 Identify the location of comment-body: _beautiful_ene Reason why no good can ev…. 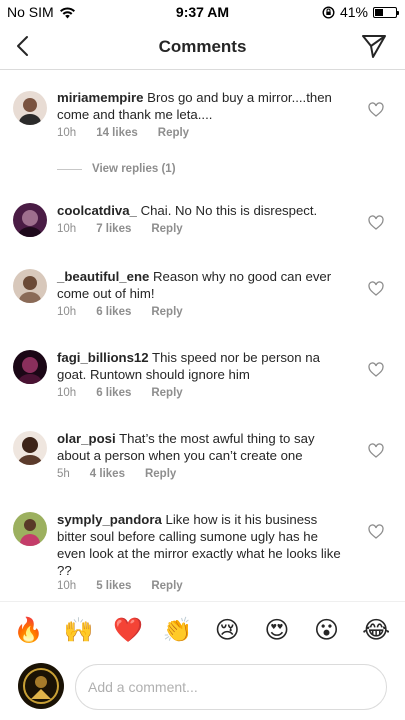
(202, 285).